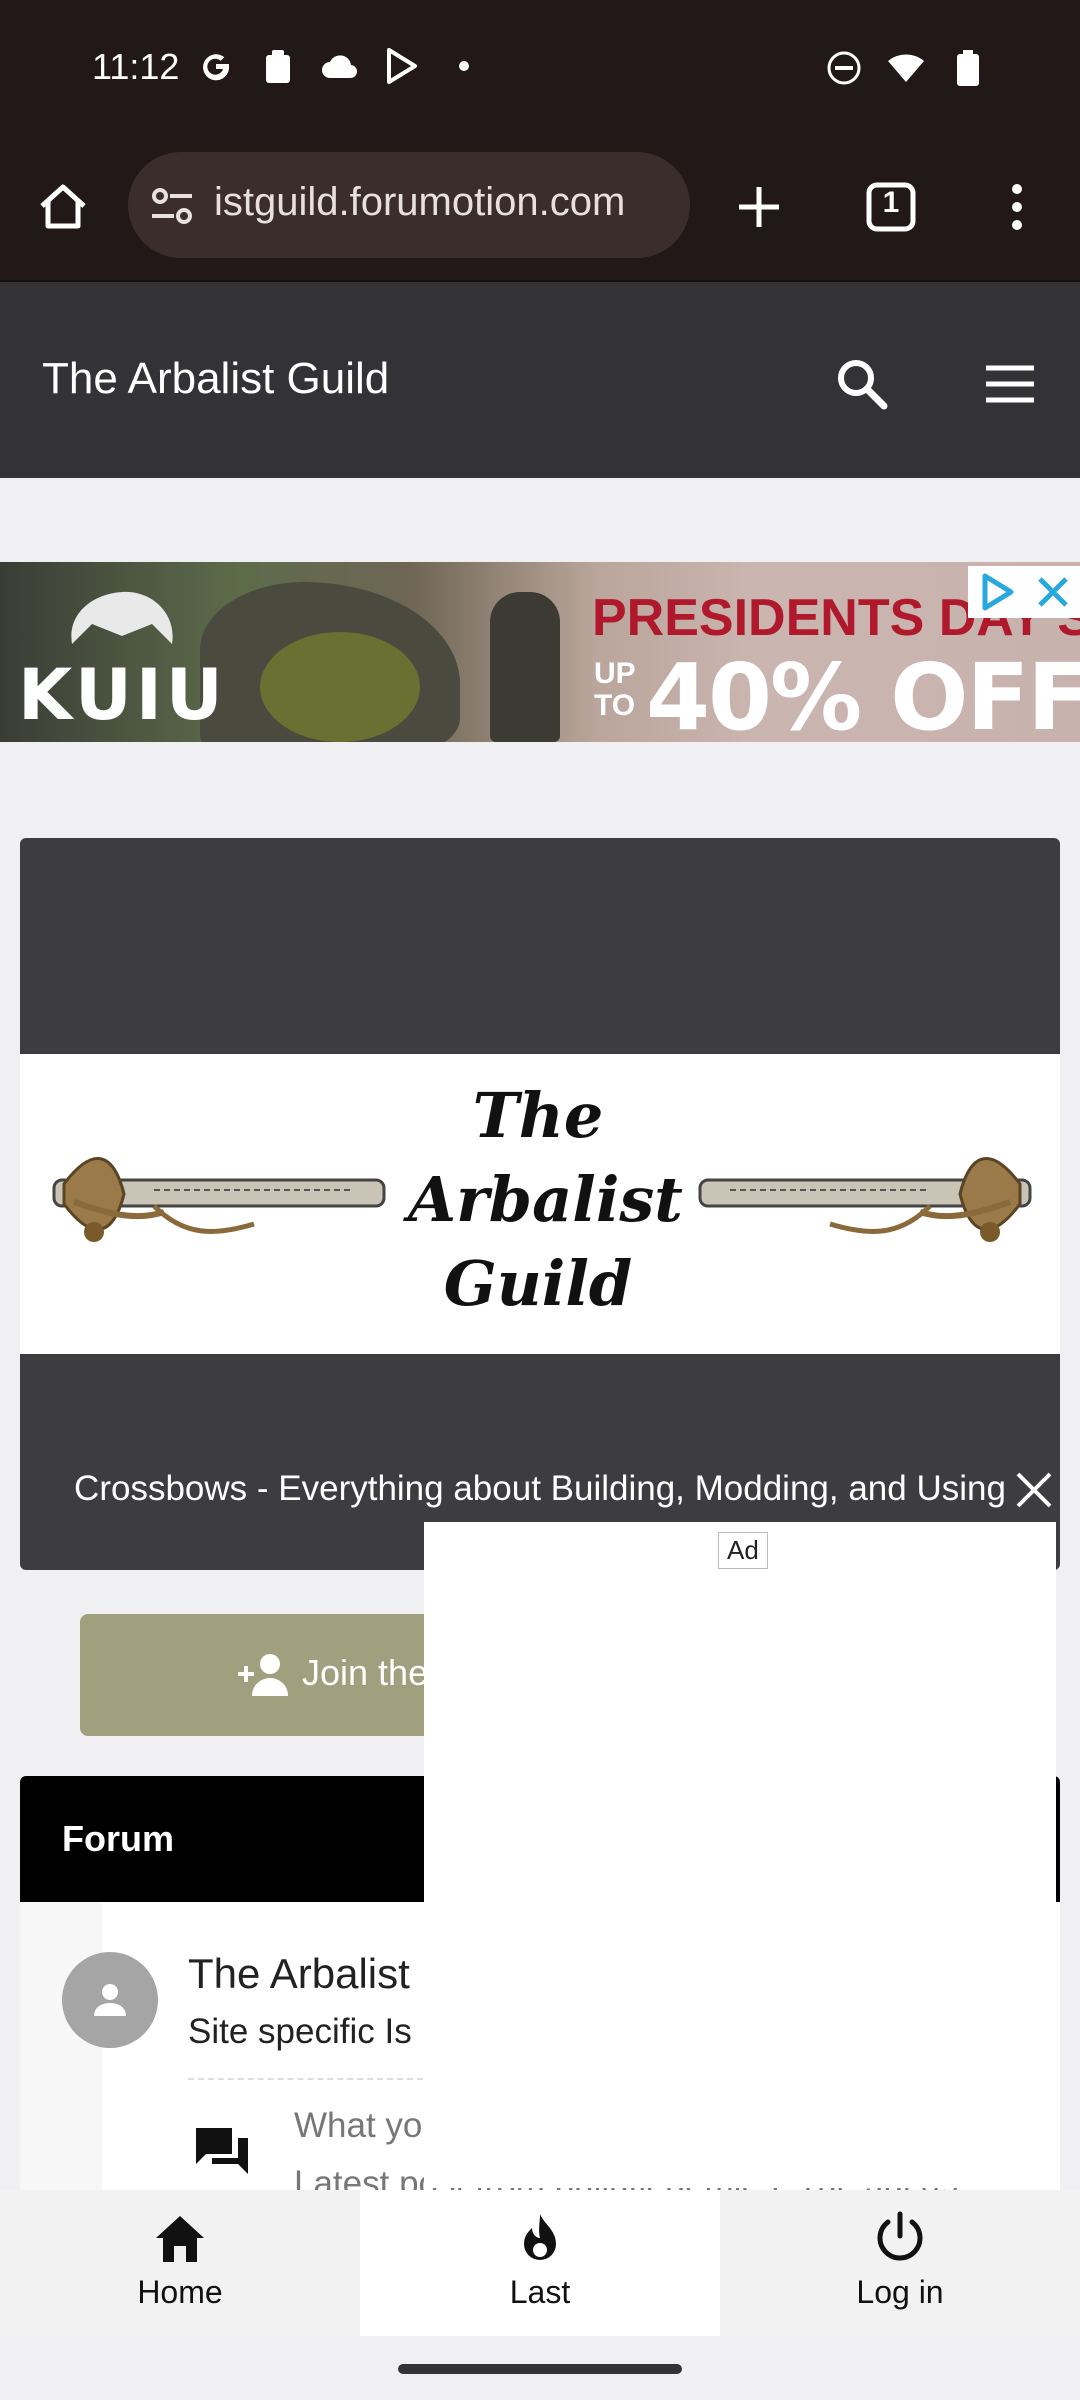 The height and width of the screenshot is (2400, 1080). I want to click on ad-hunter-image, so click(525, 667).